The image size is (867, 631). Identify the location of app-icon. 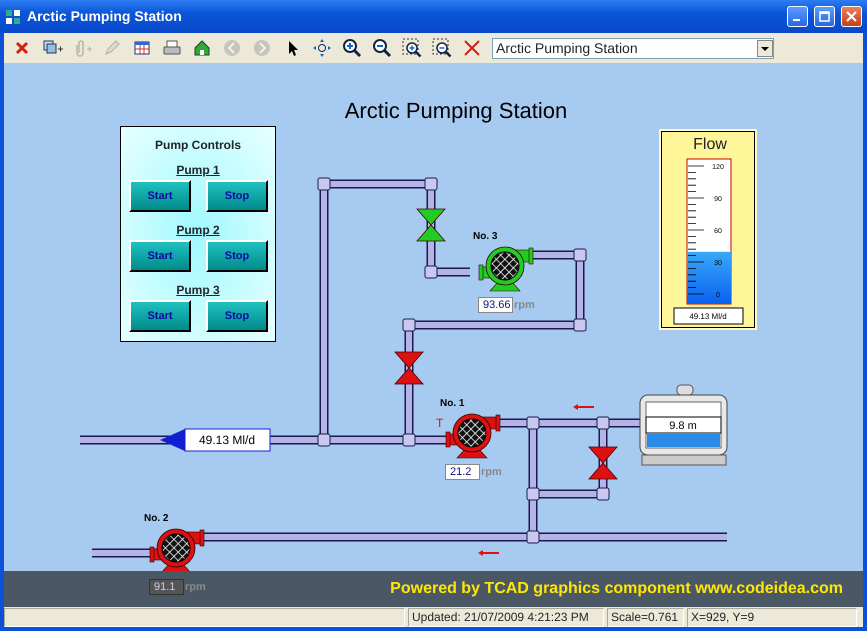
(13, 16).